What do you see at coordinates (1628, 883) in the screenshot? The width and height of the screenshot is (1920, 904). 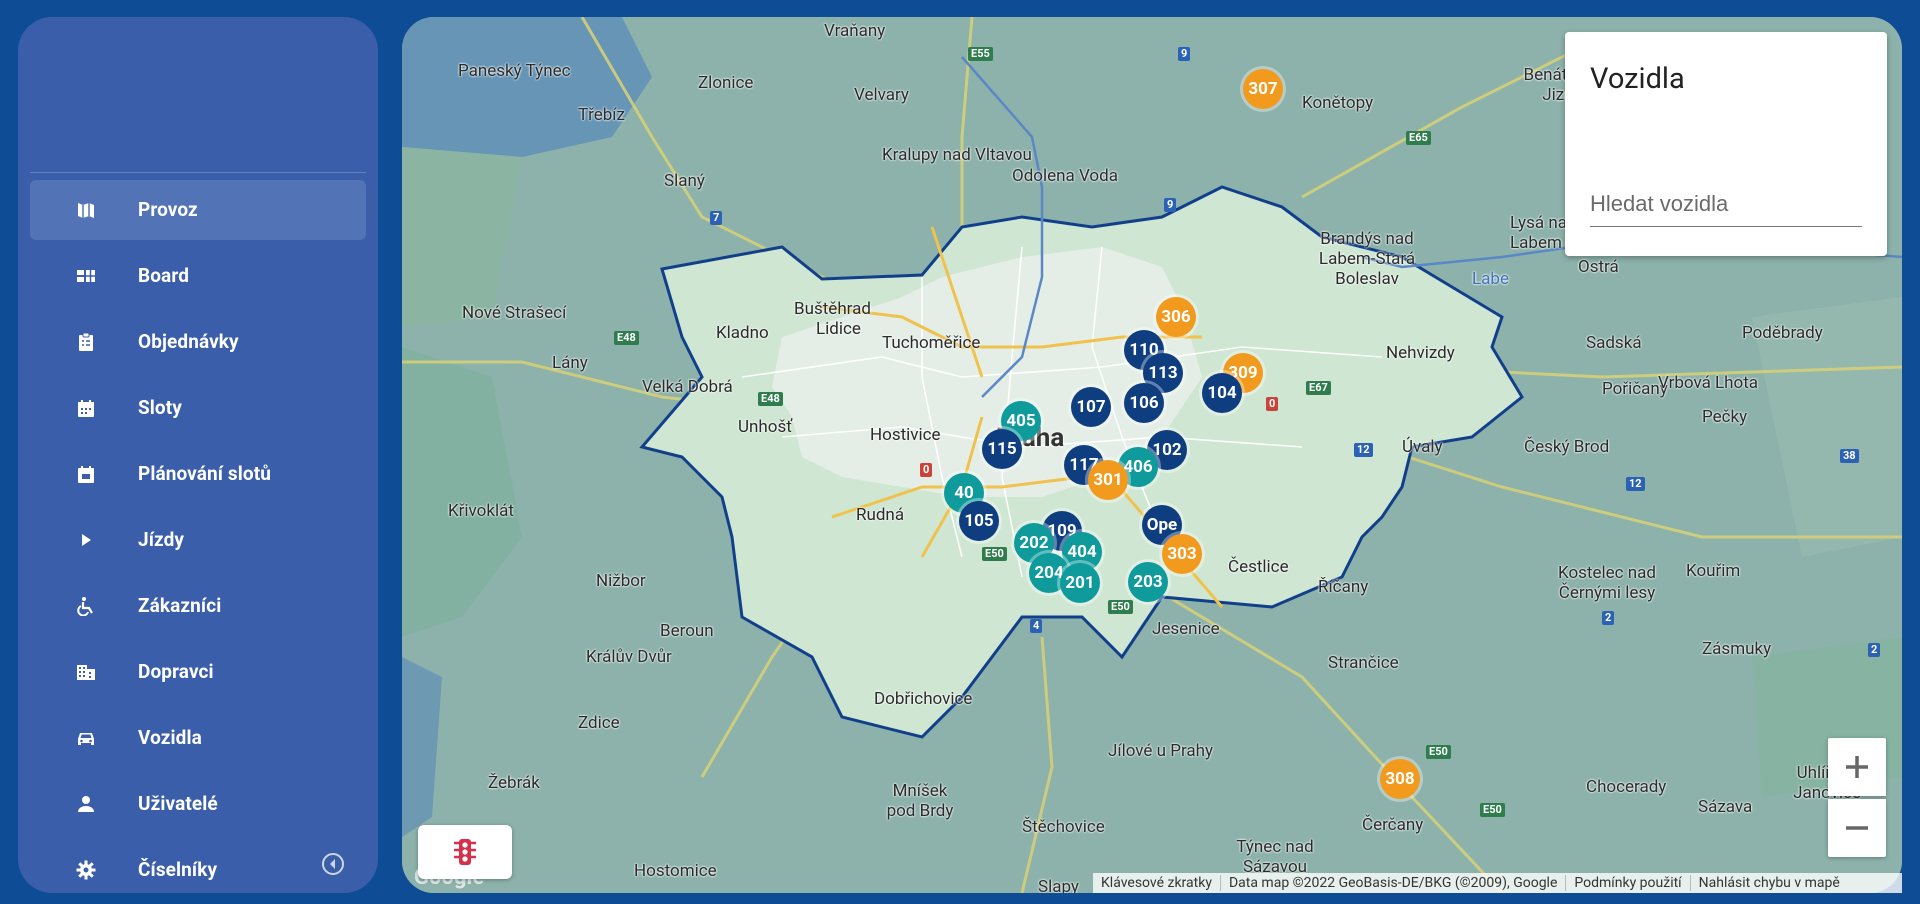 I see `terms-link: Podmínky použití` at bounding box center [1628, 883].